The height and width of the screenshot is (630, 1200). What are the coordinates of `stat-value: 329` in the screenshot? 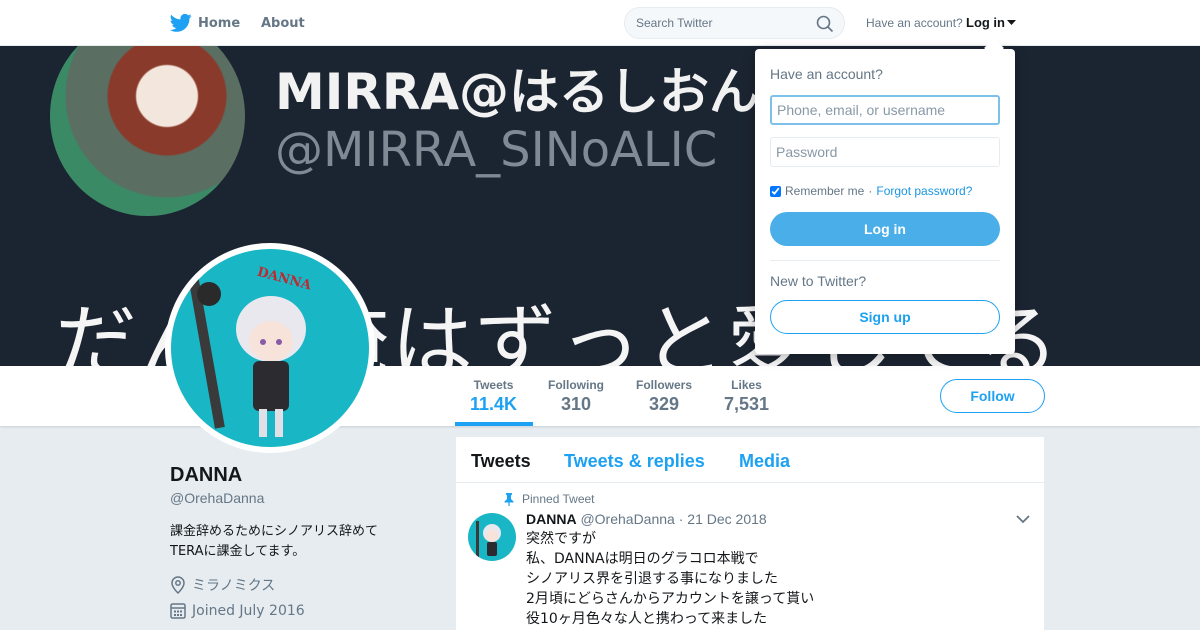 It's located at (664, 404).